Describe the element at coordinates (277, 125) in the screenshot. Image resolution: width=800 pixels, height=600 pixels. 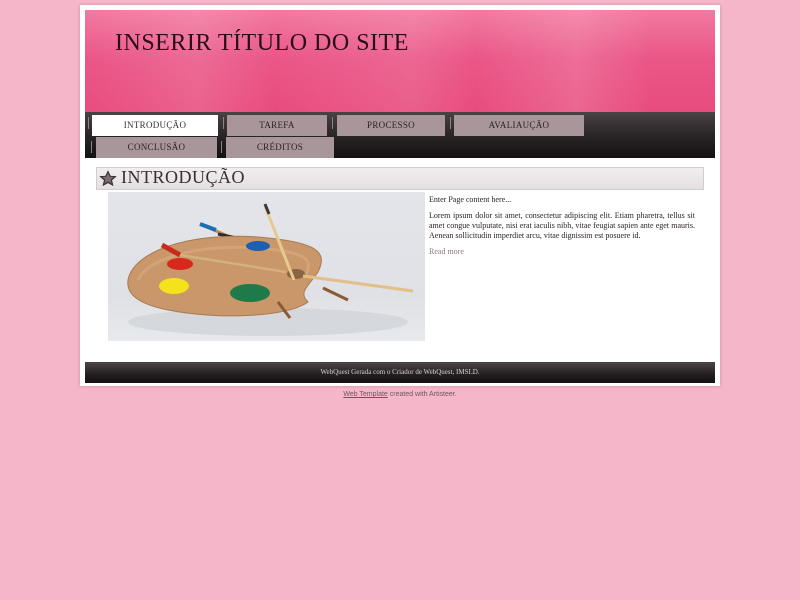
I see `tab-tarefa: TAREFA` at that location.